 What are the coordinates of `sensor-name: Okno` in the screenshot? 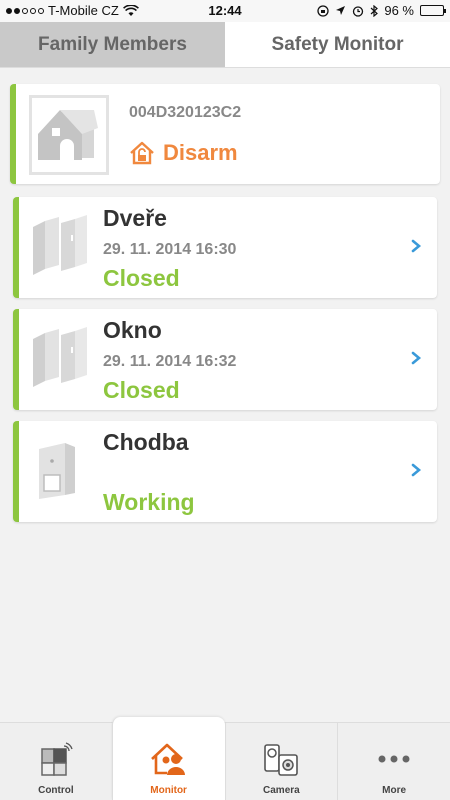 It's located at (132, 330).